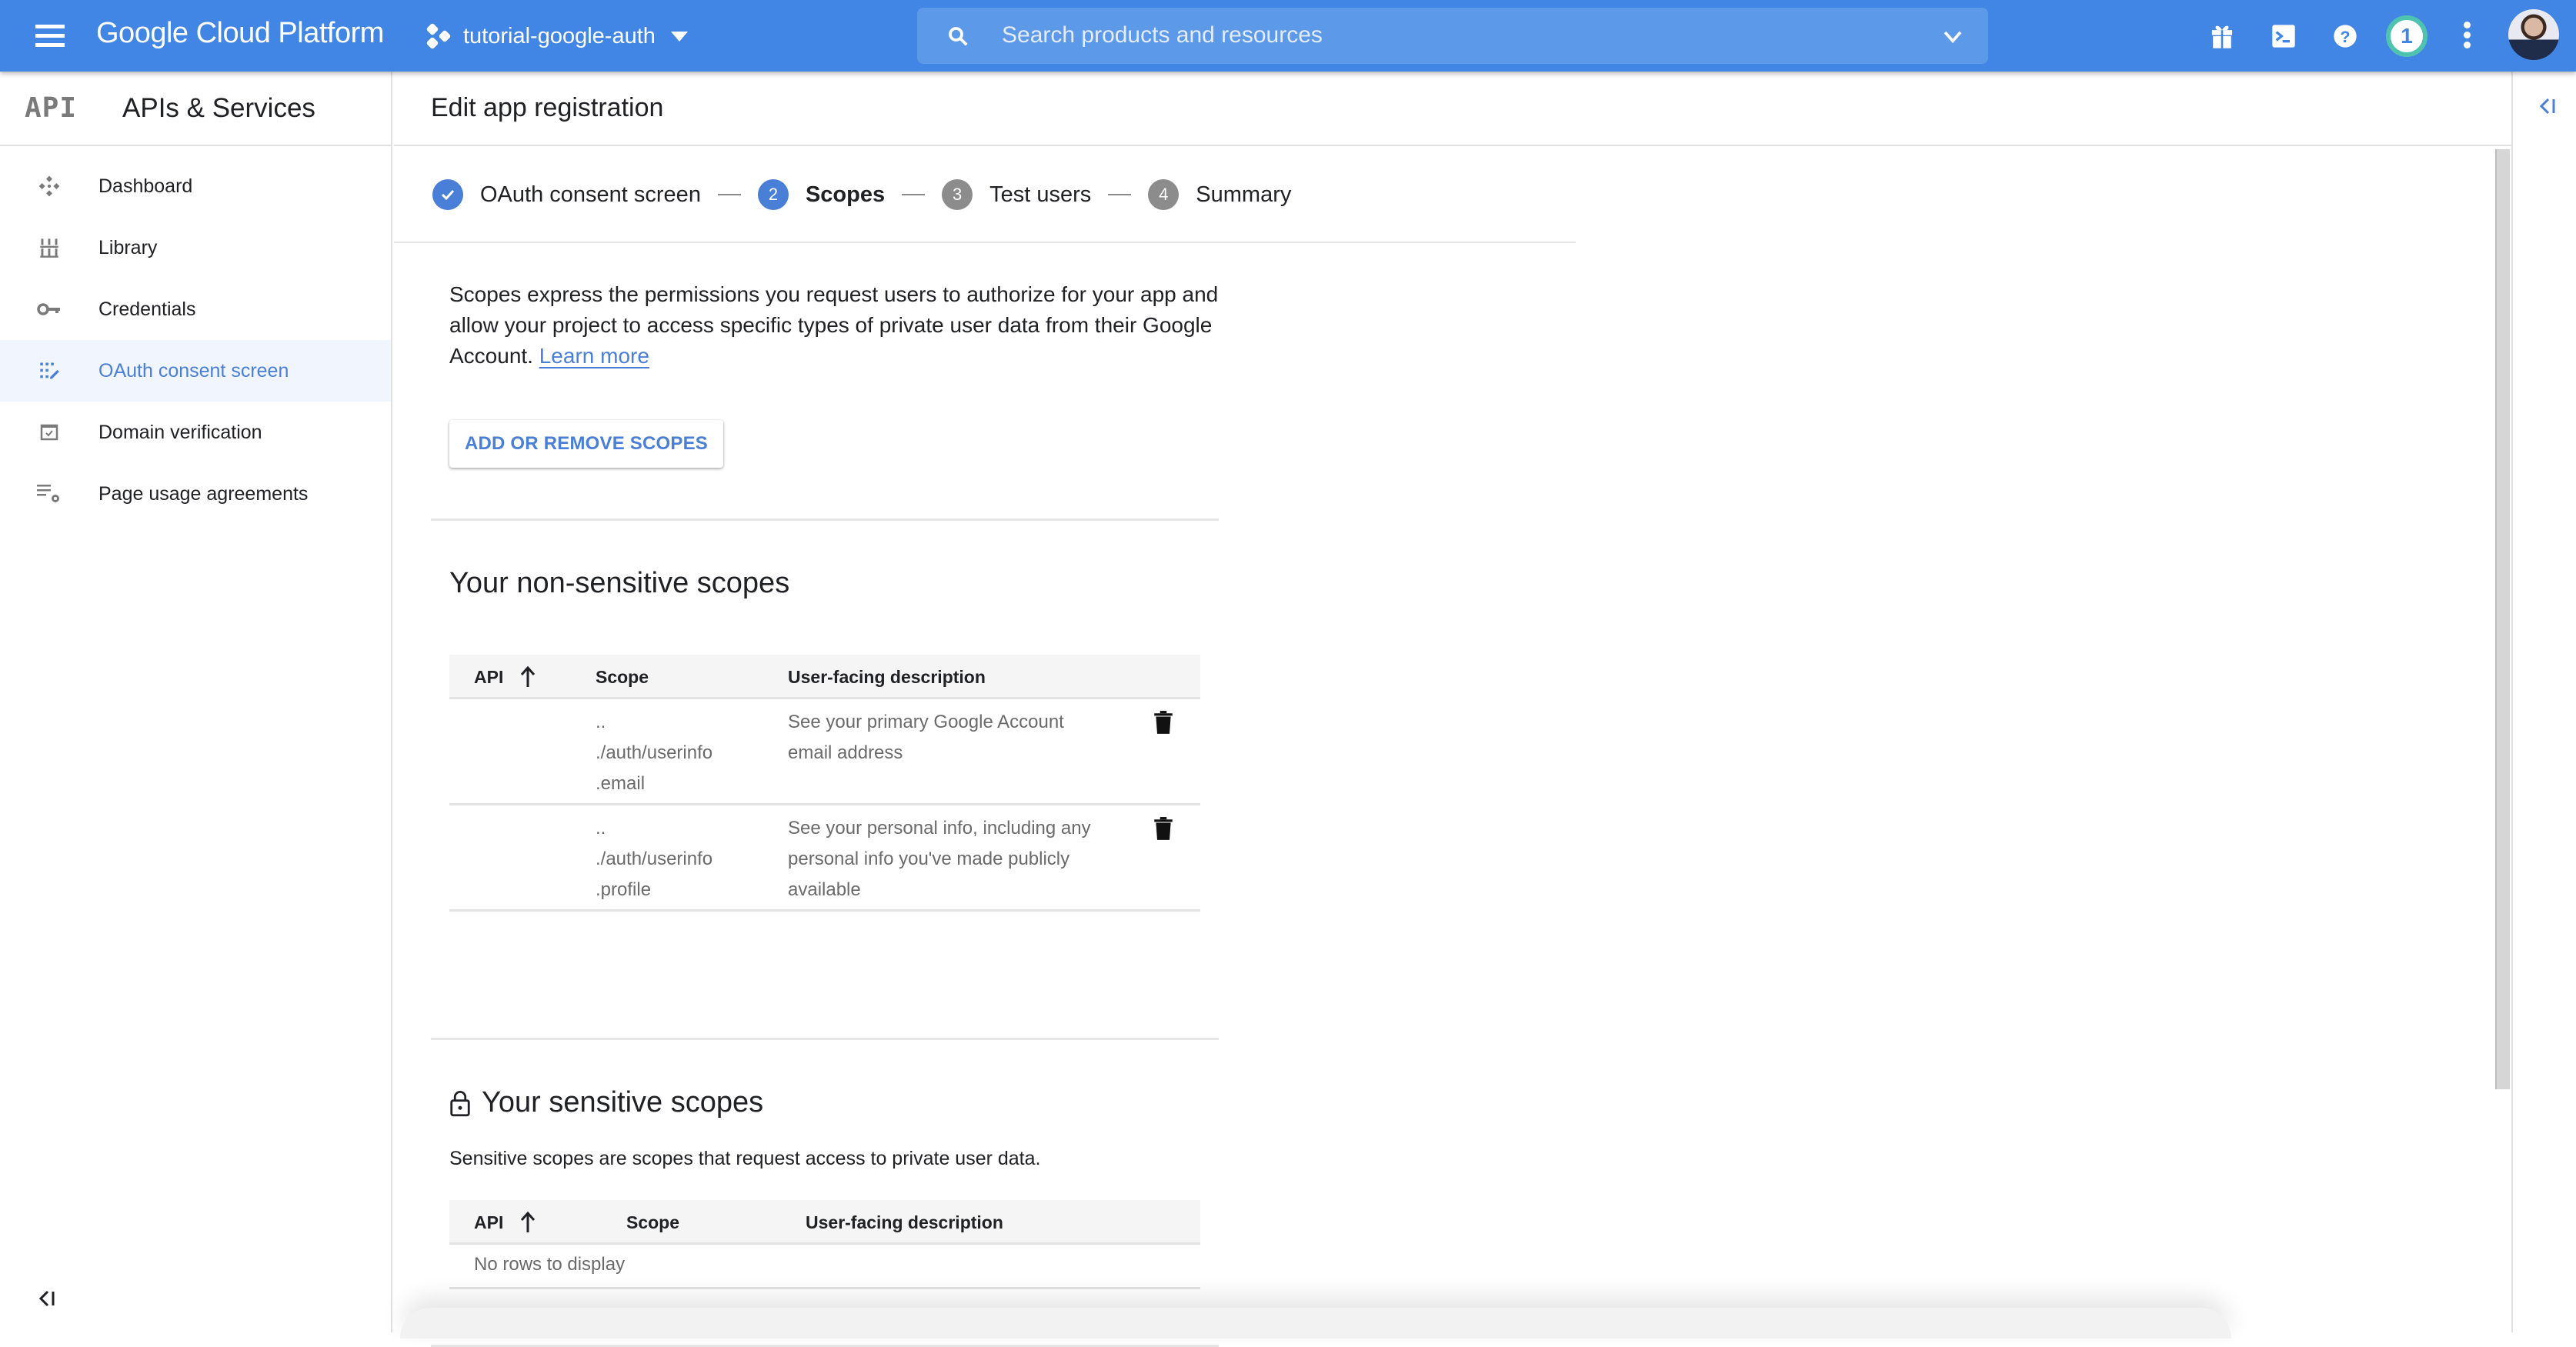 This screenshot has width=2576, height=1347. What do you see at coordinates (2503, 619) in the screenshot?
I see `scrollbar` at bounding box center [2503, 619].